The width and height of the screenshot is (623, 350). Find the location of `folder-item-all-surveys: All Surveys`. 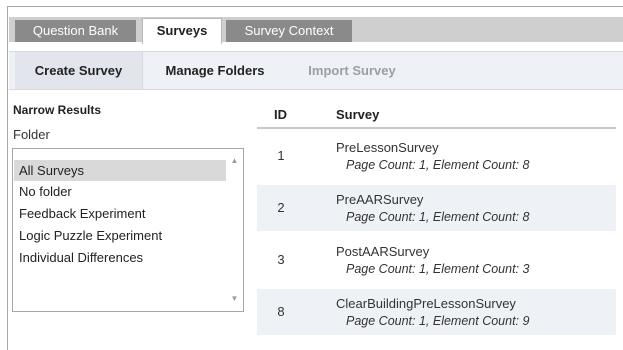

folder-item-all-surveys: All Surveys is located at coordinates (120, 170).